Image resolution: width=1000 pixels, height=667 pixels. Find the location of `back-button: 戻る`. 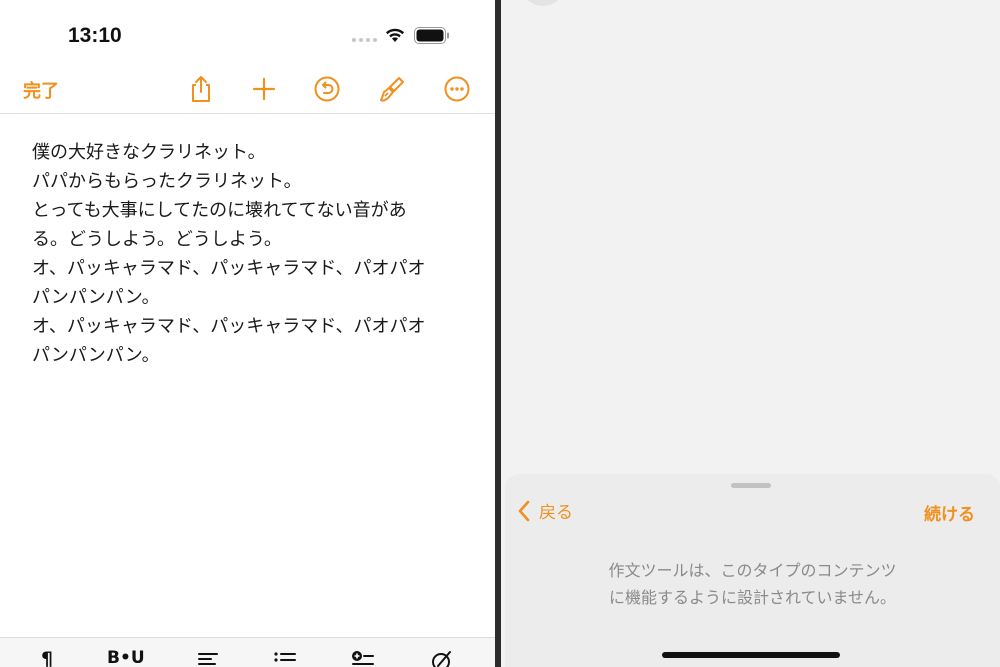

back-button: 戻る is located at coordinates (545, 510).